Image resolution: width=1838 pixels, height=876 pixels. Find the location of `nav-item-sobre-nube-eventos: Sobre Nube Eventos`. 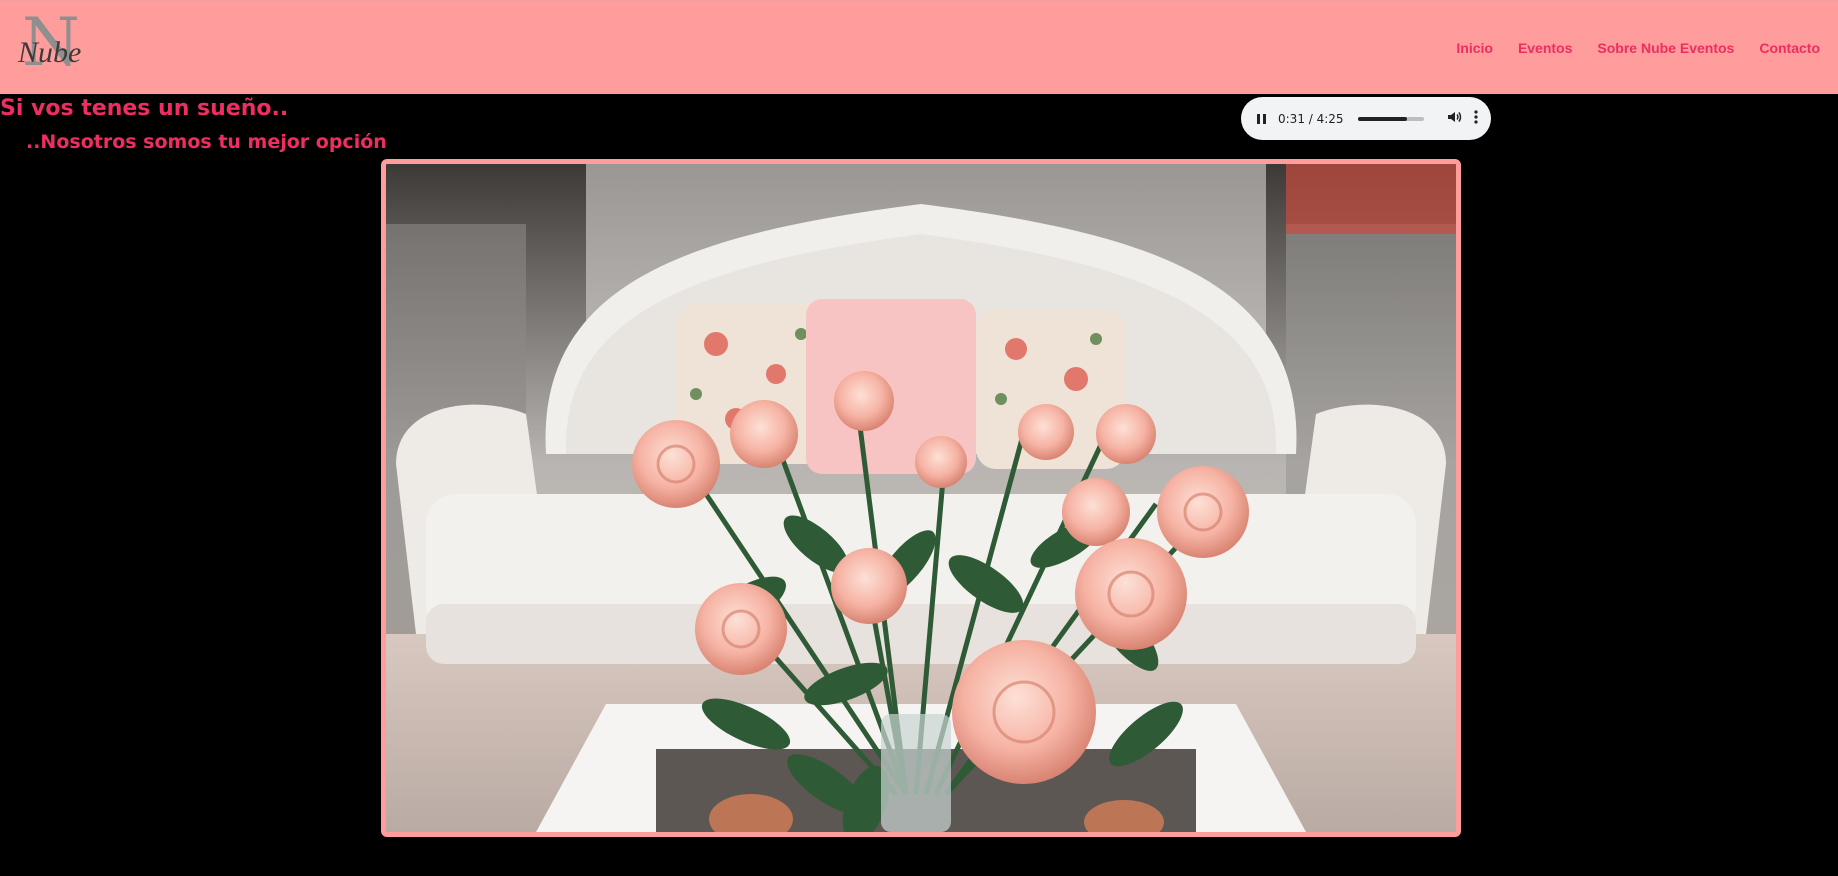

nav-item-sobre-nube-eventos: Sobre Nube Eventos is located at coordinates (1665, 48).